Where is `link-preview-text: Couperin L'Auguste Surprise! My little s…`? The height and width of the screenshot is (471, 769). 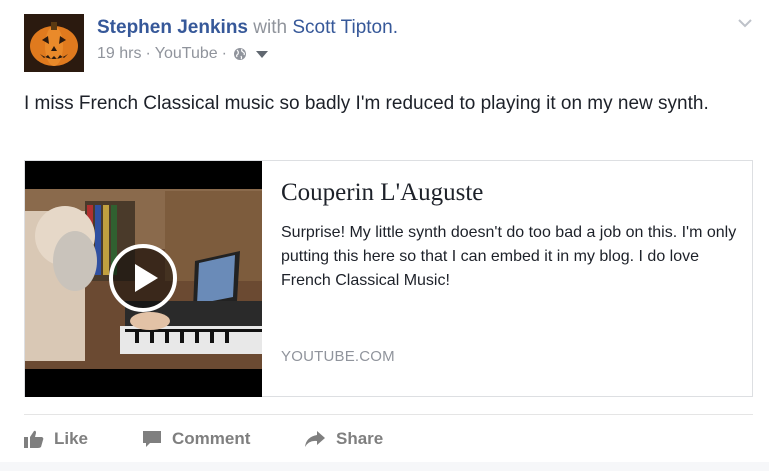
link-preview-text: Couperin L'Auguste Surprise! My little s… is located at coordinates (511, 235).